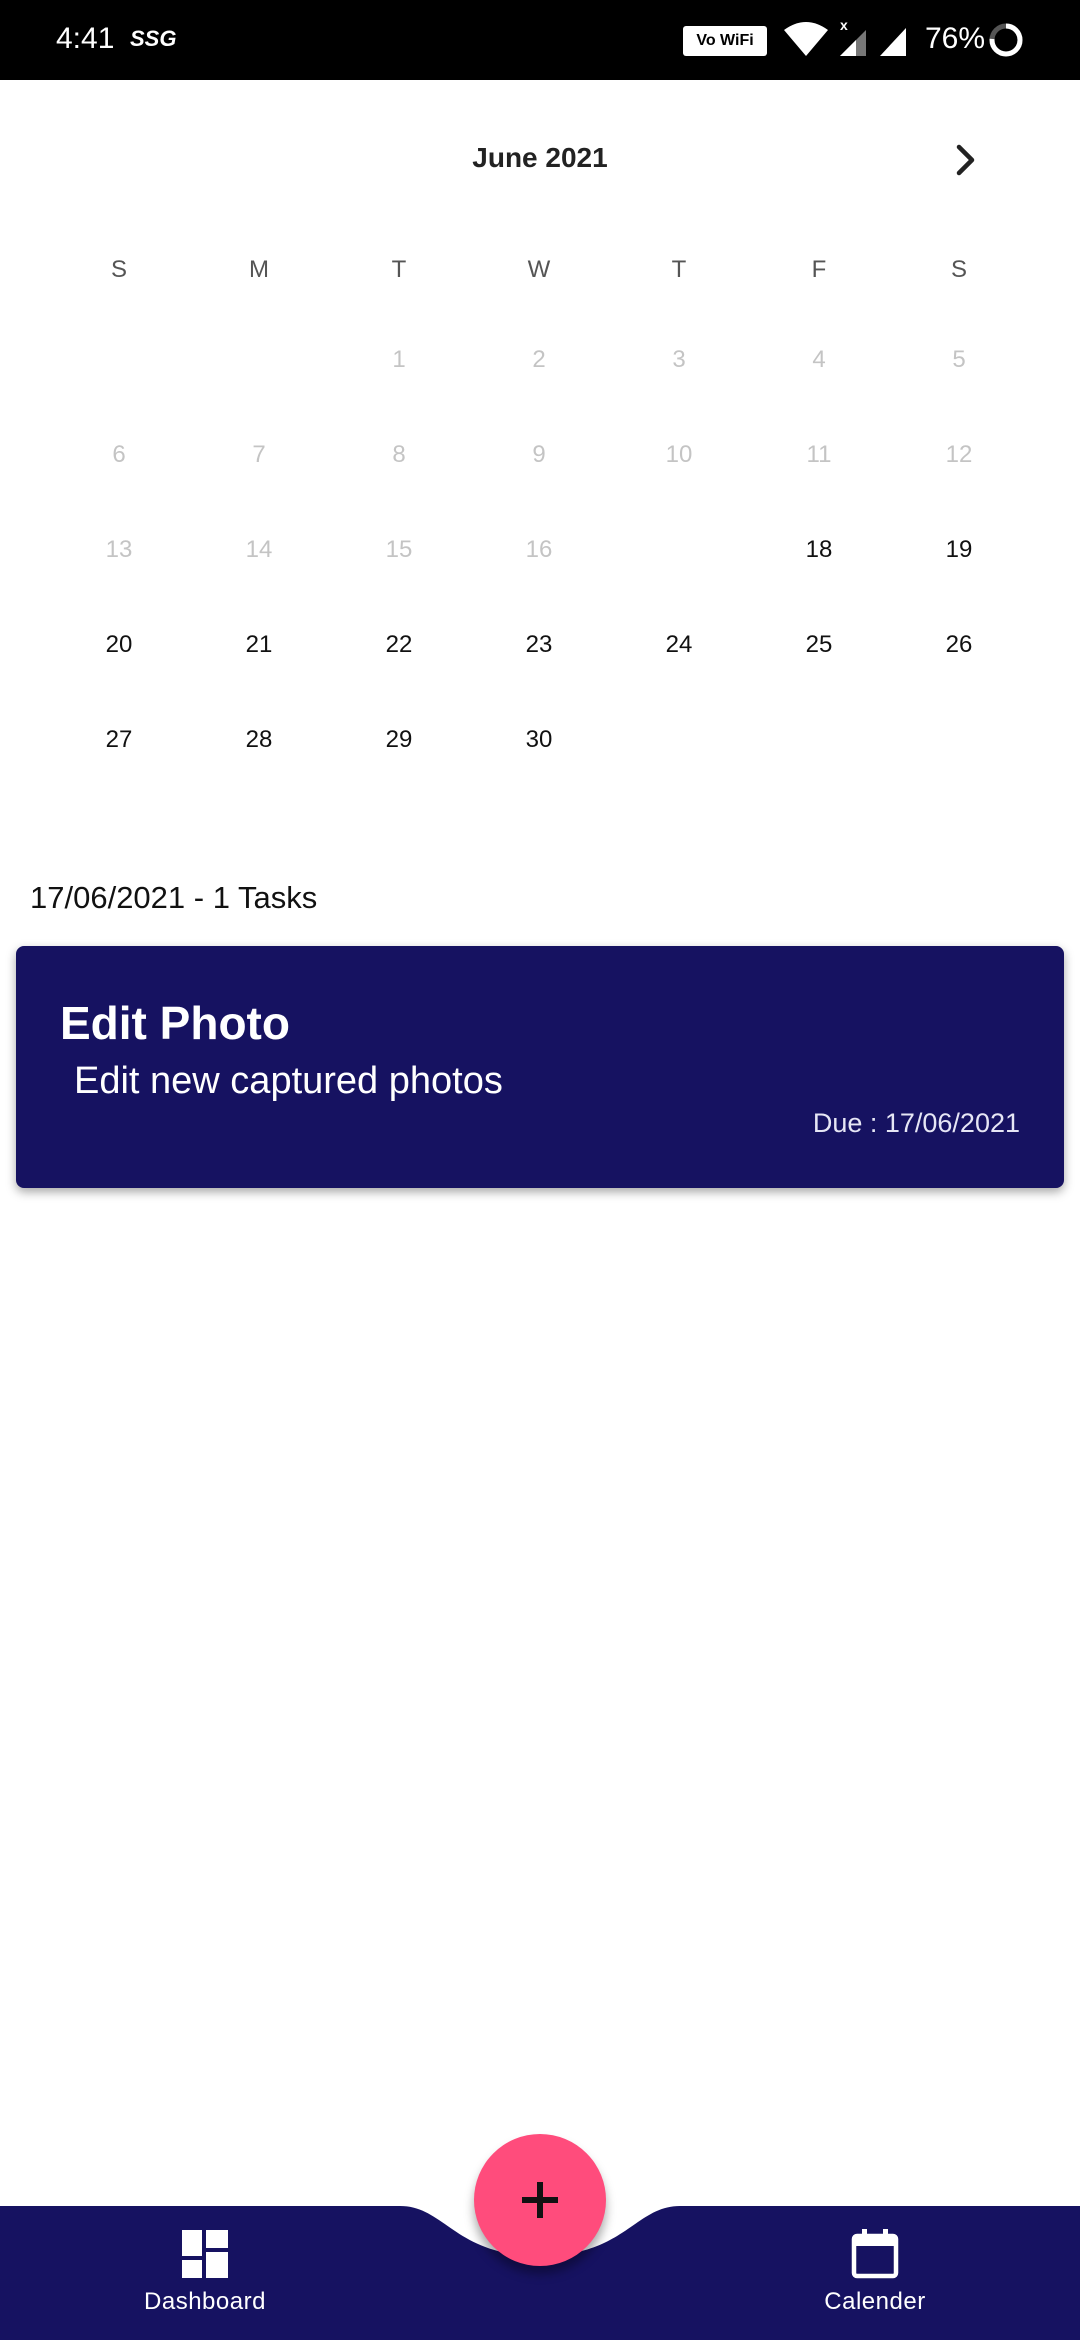  I want to click on calendar-day: 27, so click(119, 739).